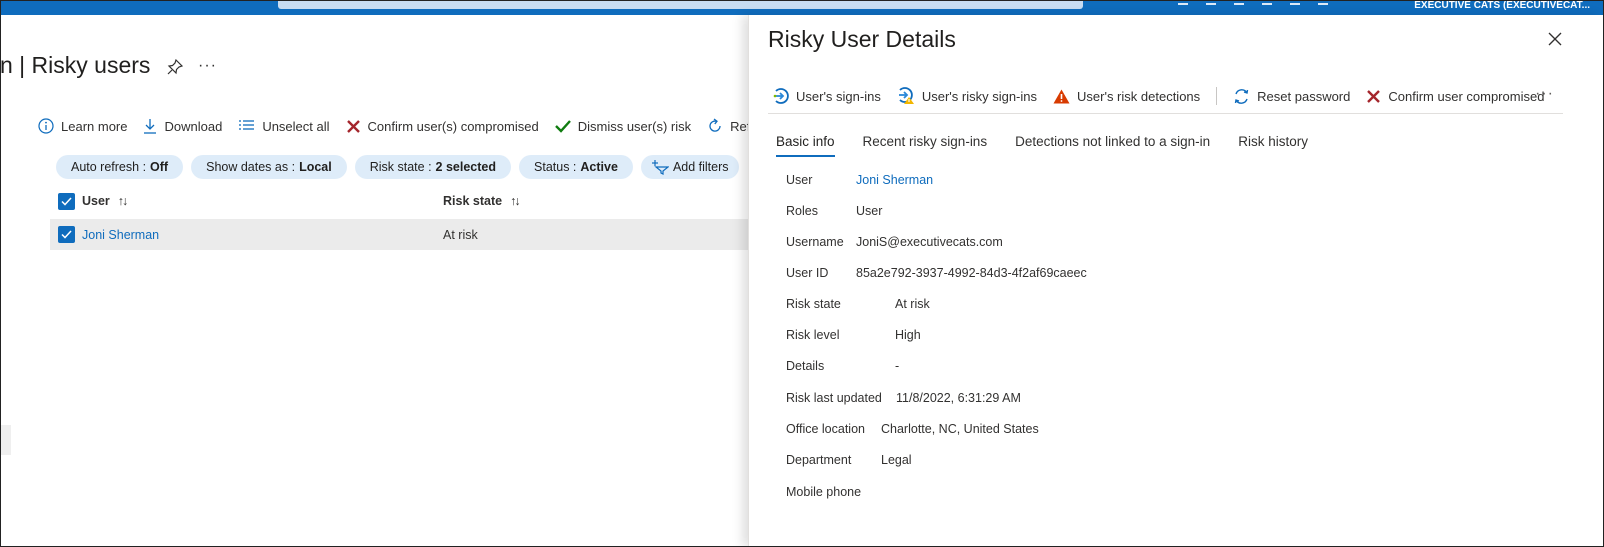  Describe the element at coordinates (815, 242) in the screenshot. I see `field-label: Username` at that location.